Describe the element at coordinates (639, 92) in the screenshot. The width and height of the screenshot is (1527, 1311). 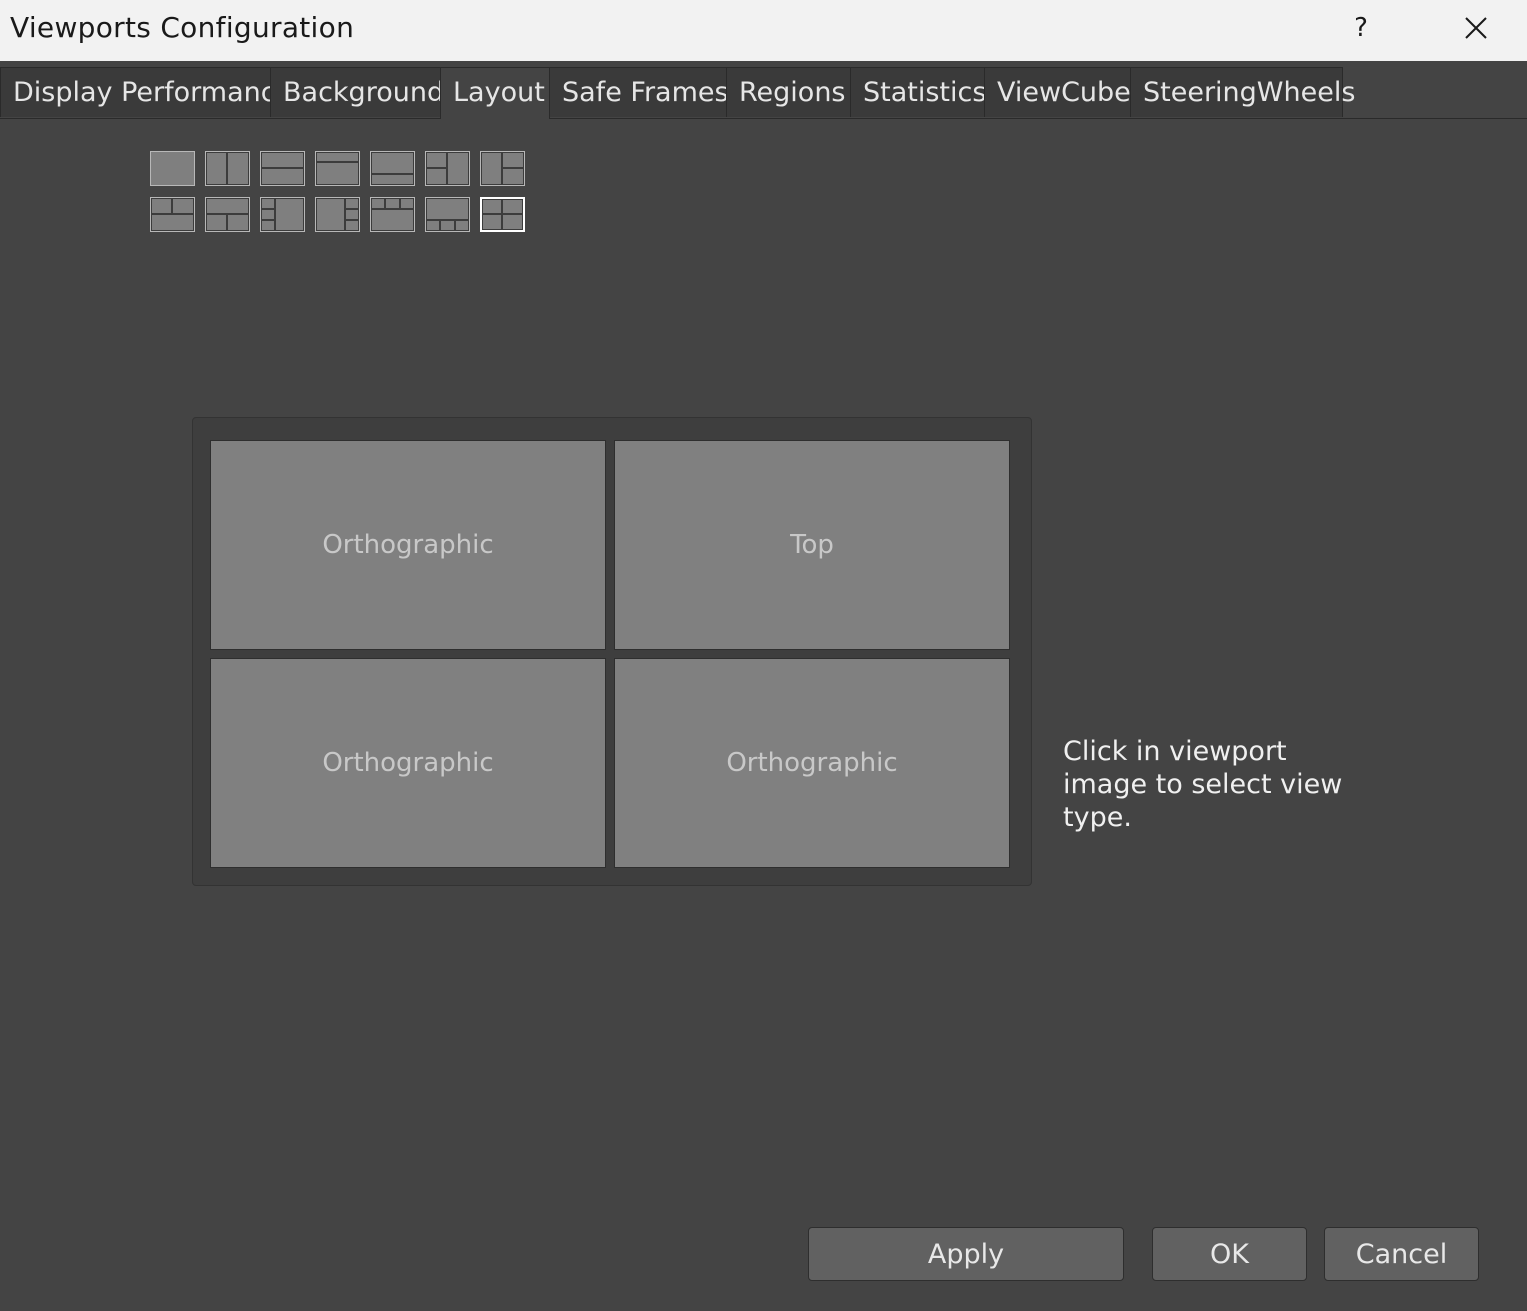
I see `tab-safe-frames: Safe Frames` at that location.